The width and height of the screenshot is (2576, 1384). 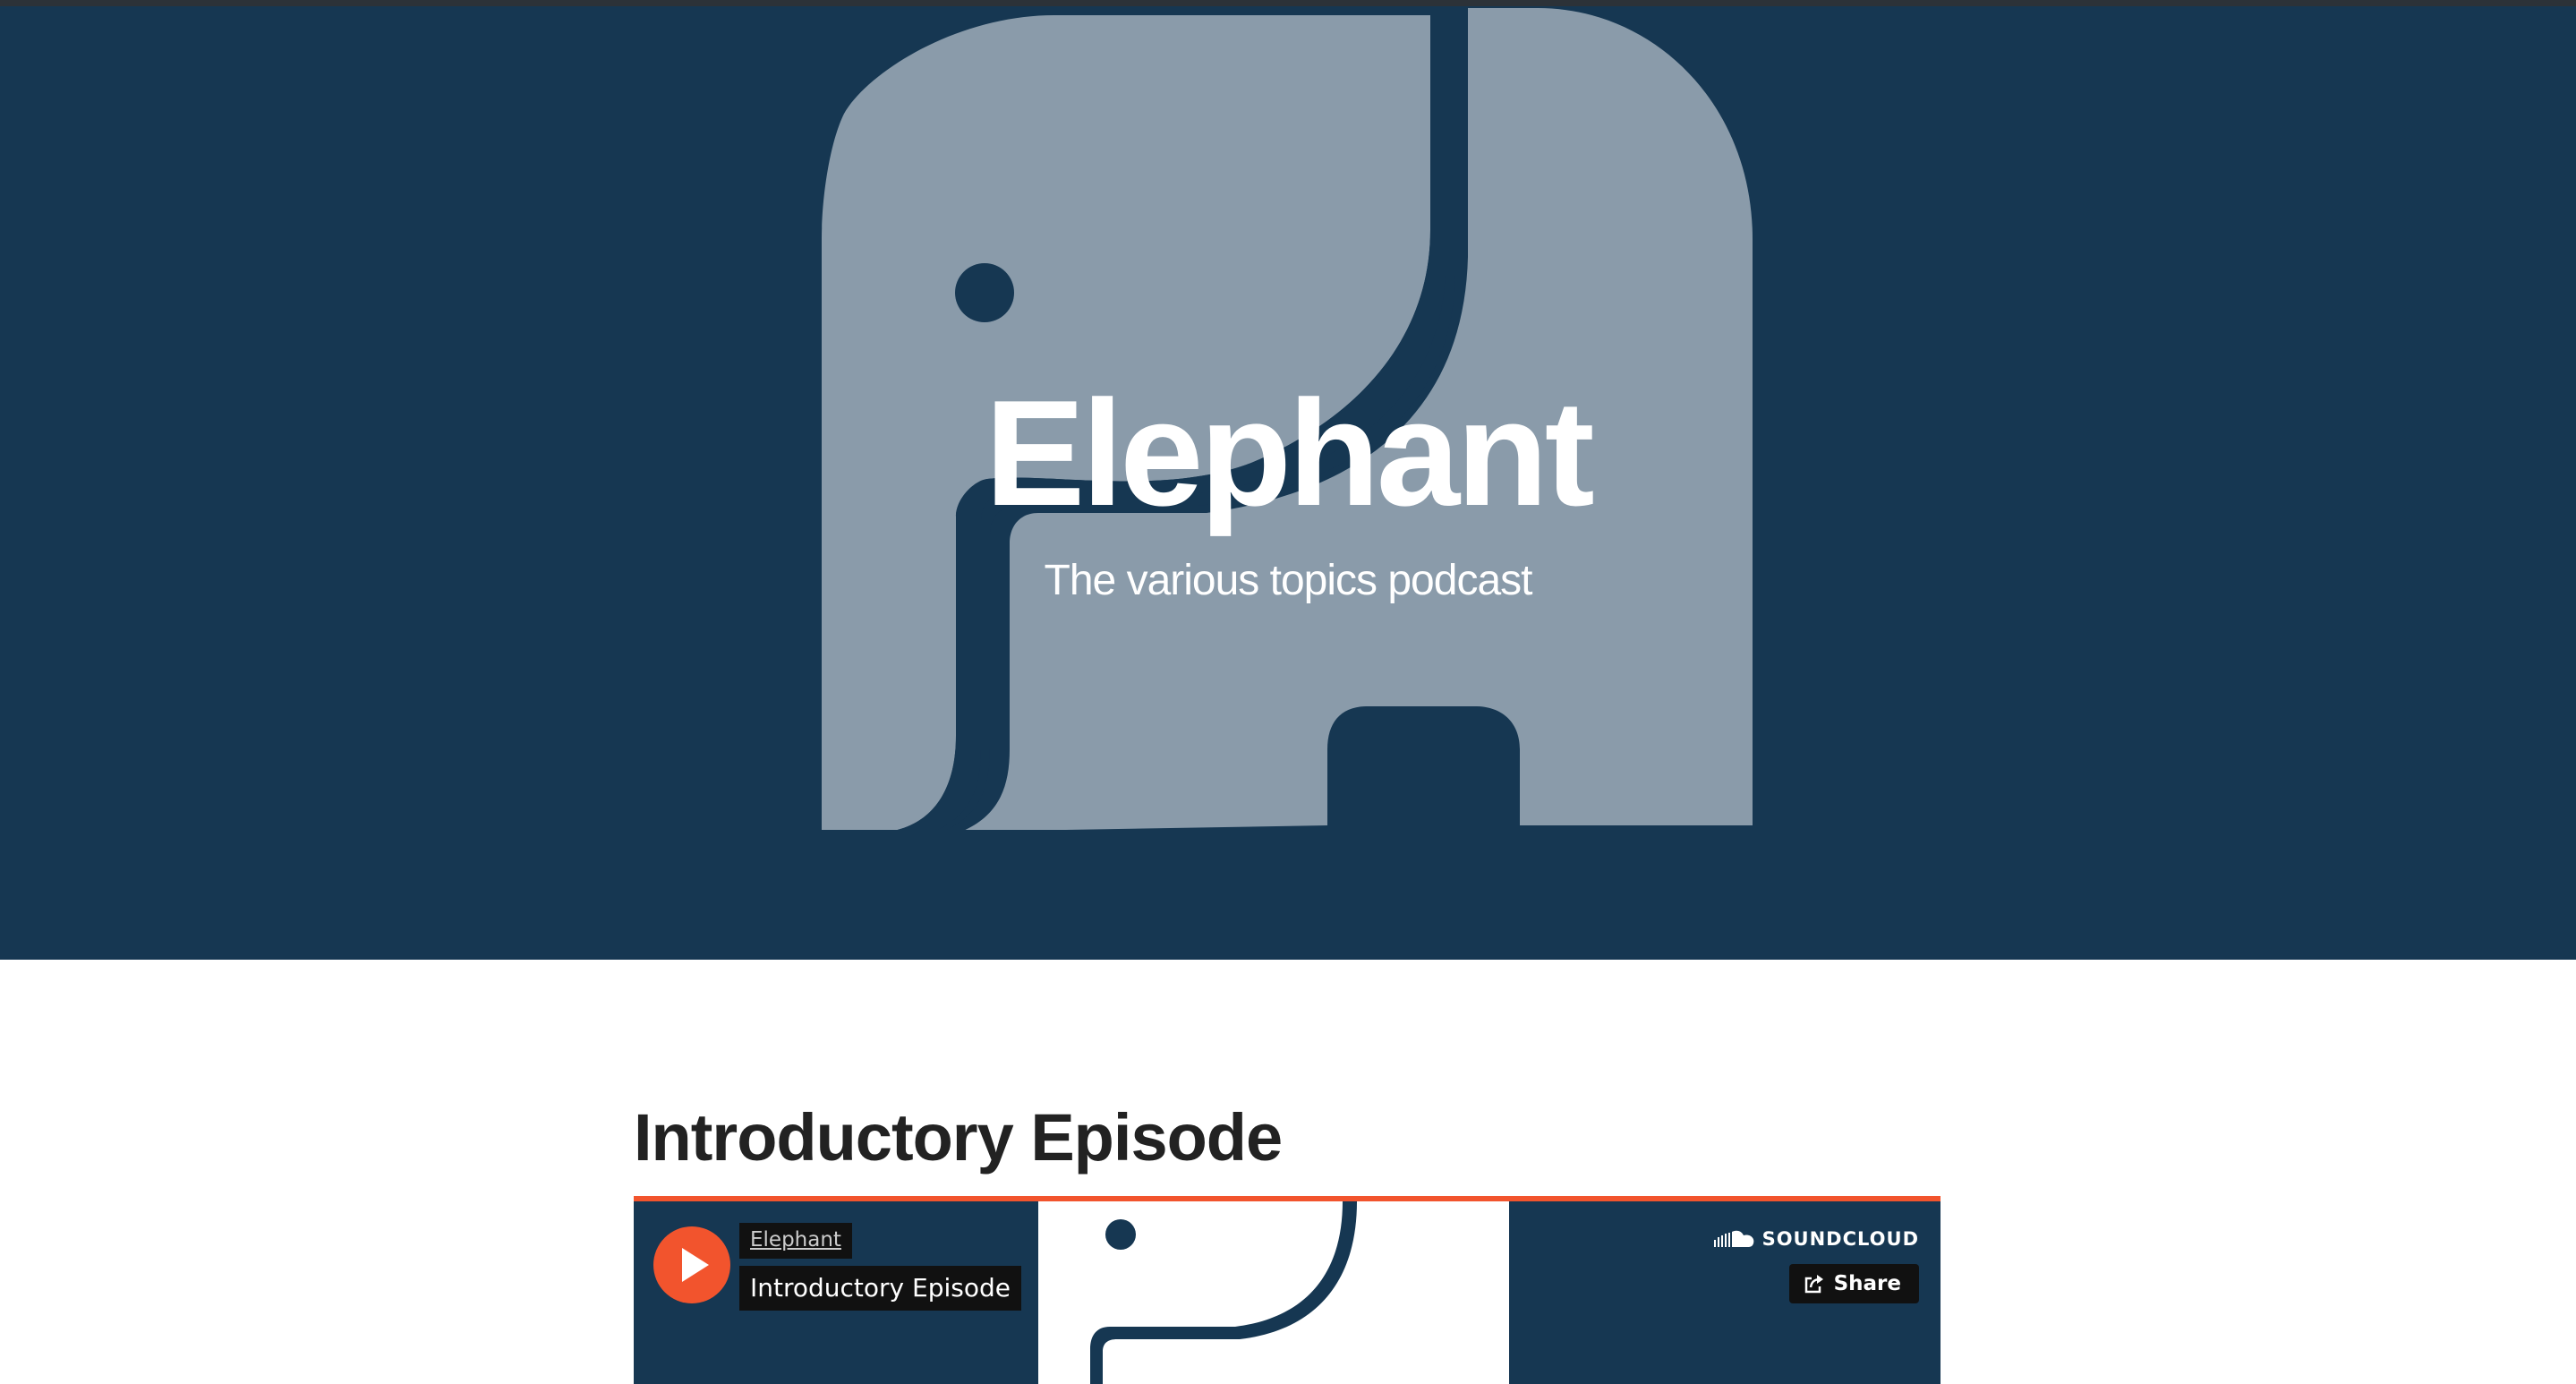 I want to click on share-label: Share, so click(x=1867, y=1283).